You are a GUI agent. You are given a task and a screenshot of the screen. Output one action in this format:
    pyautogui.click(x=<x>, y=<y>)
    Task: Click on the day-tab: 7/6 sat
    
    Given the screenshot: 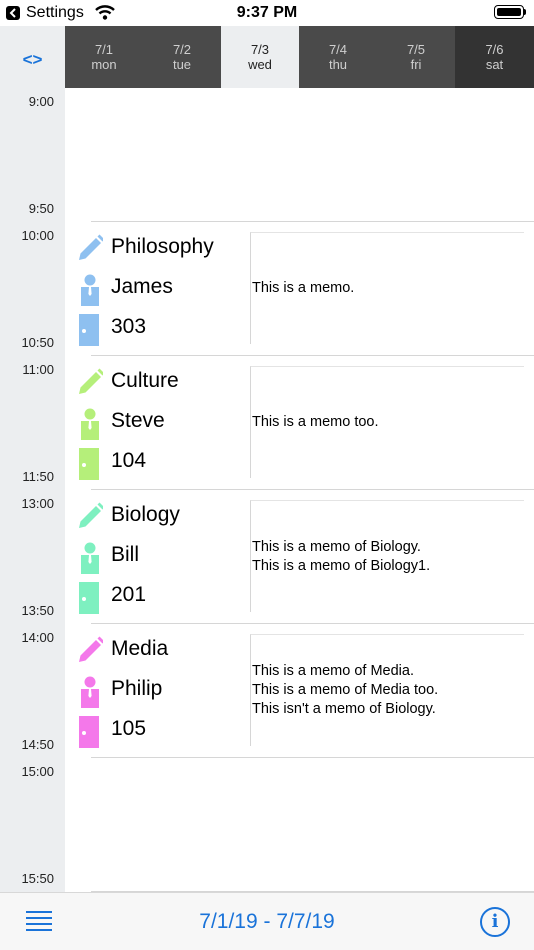 What is the action you would take?
    pyautogui.click(x=494, y=57)
    